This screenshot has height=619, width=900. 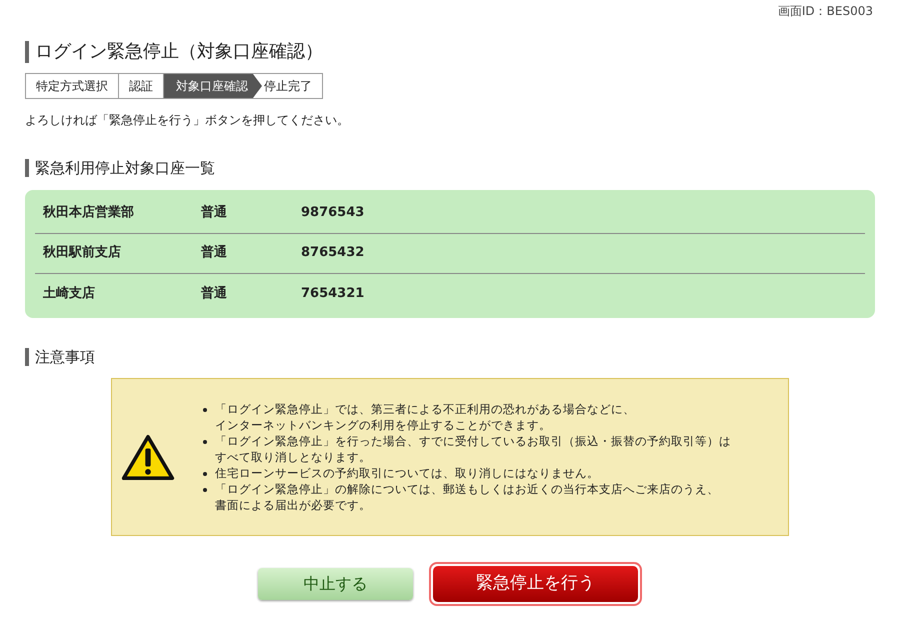 What do you see at coordinates (332, 293) in the screenshot?
I see `account-number: 7654321` at bounding box center [332, 293].